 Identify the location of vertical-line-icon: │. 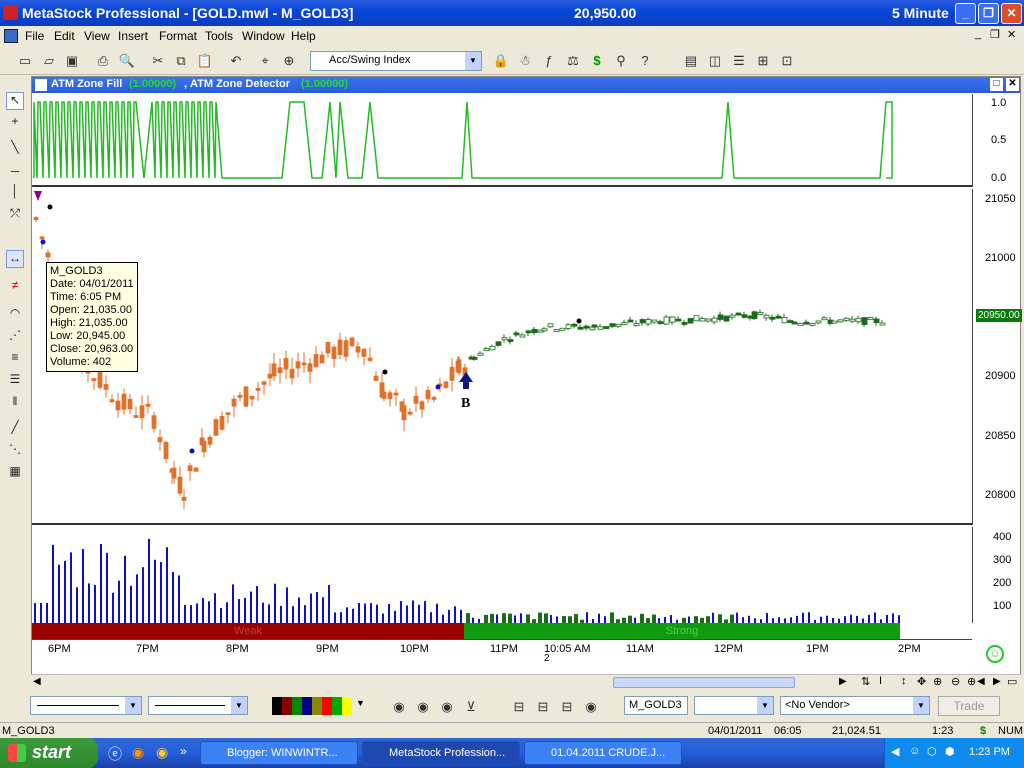
(15, 193).